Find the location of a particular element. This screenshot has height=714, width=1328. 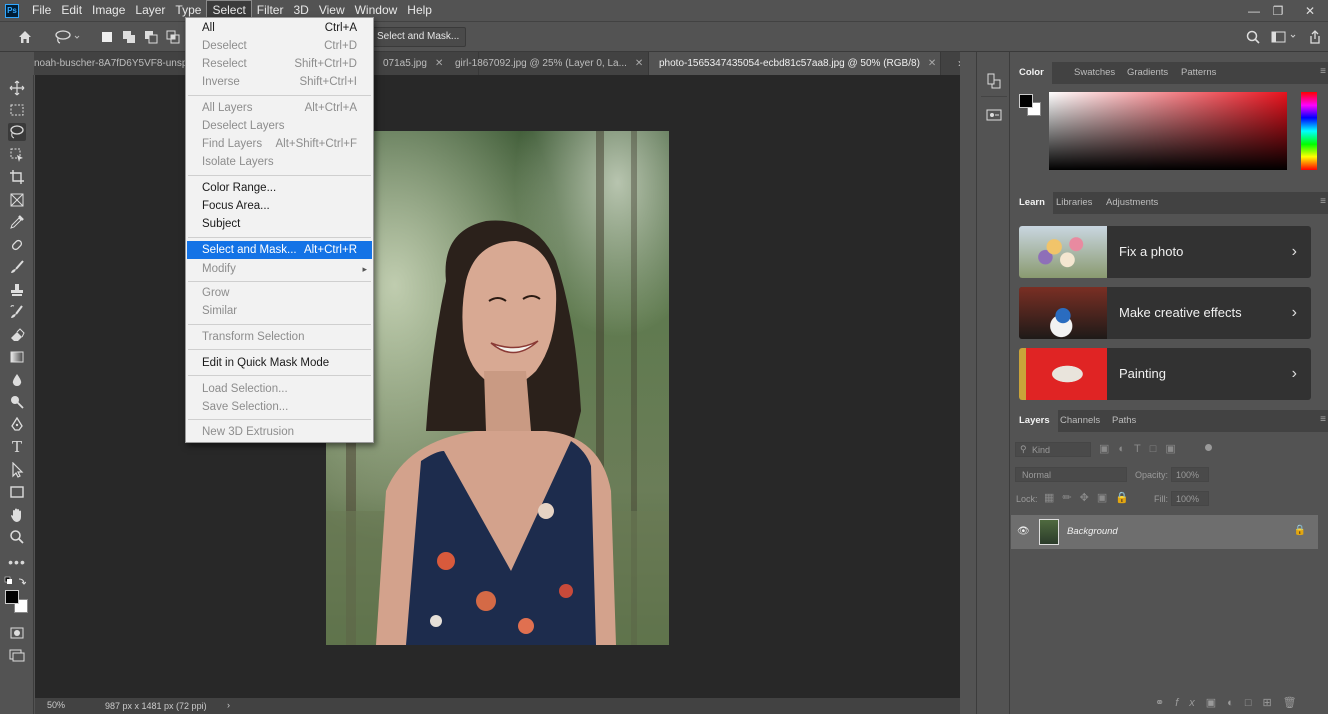

tab-color: Color is located at coordinates (1031, 73).